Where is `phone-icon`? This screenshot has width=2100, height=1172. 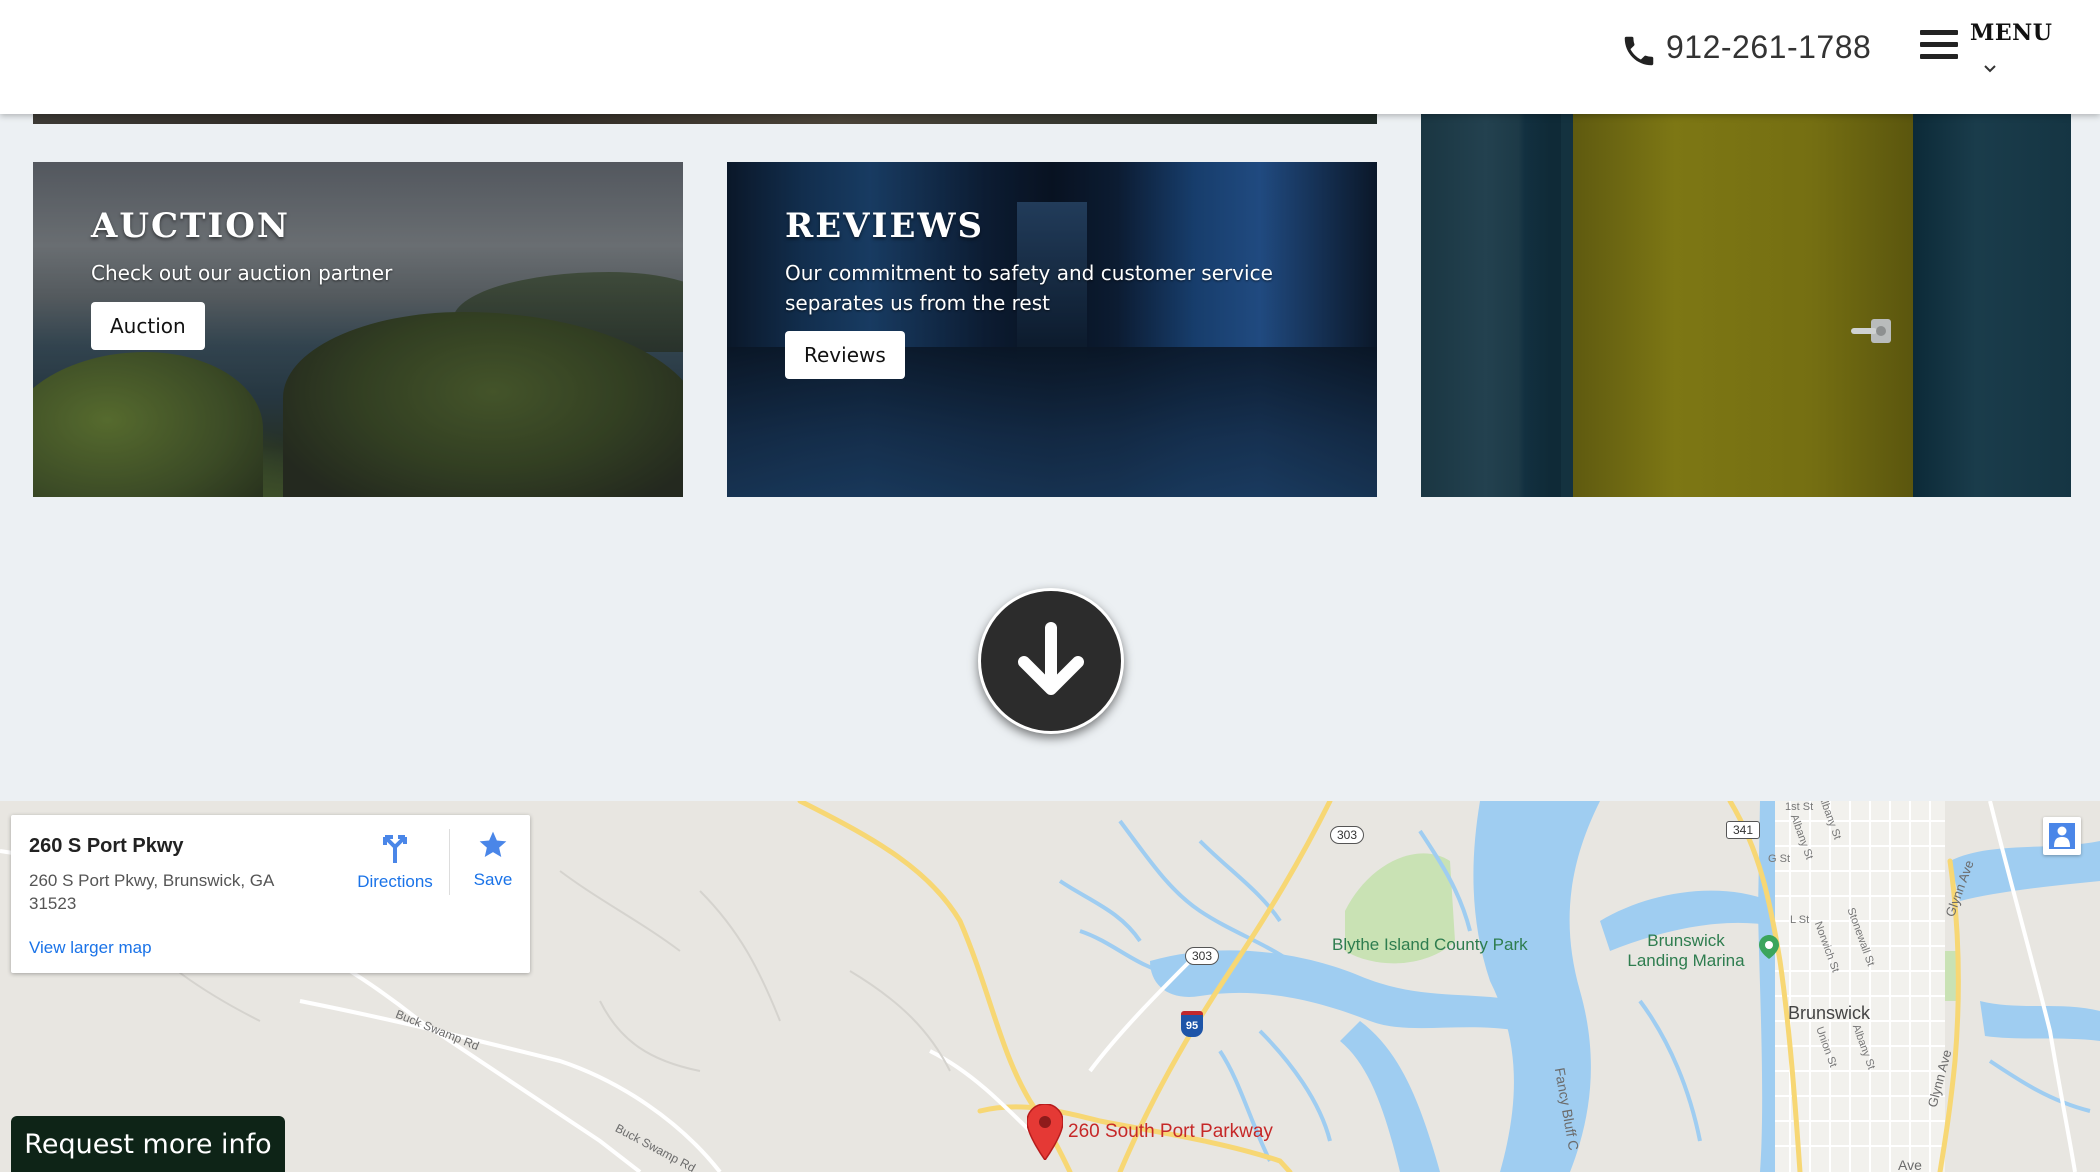 phone-icon is located at coordinates (1639, 47).